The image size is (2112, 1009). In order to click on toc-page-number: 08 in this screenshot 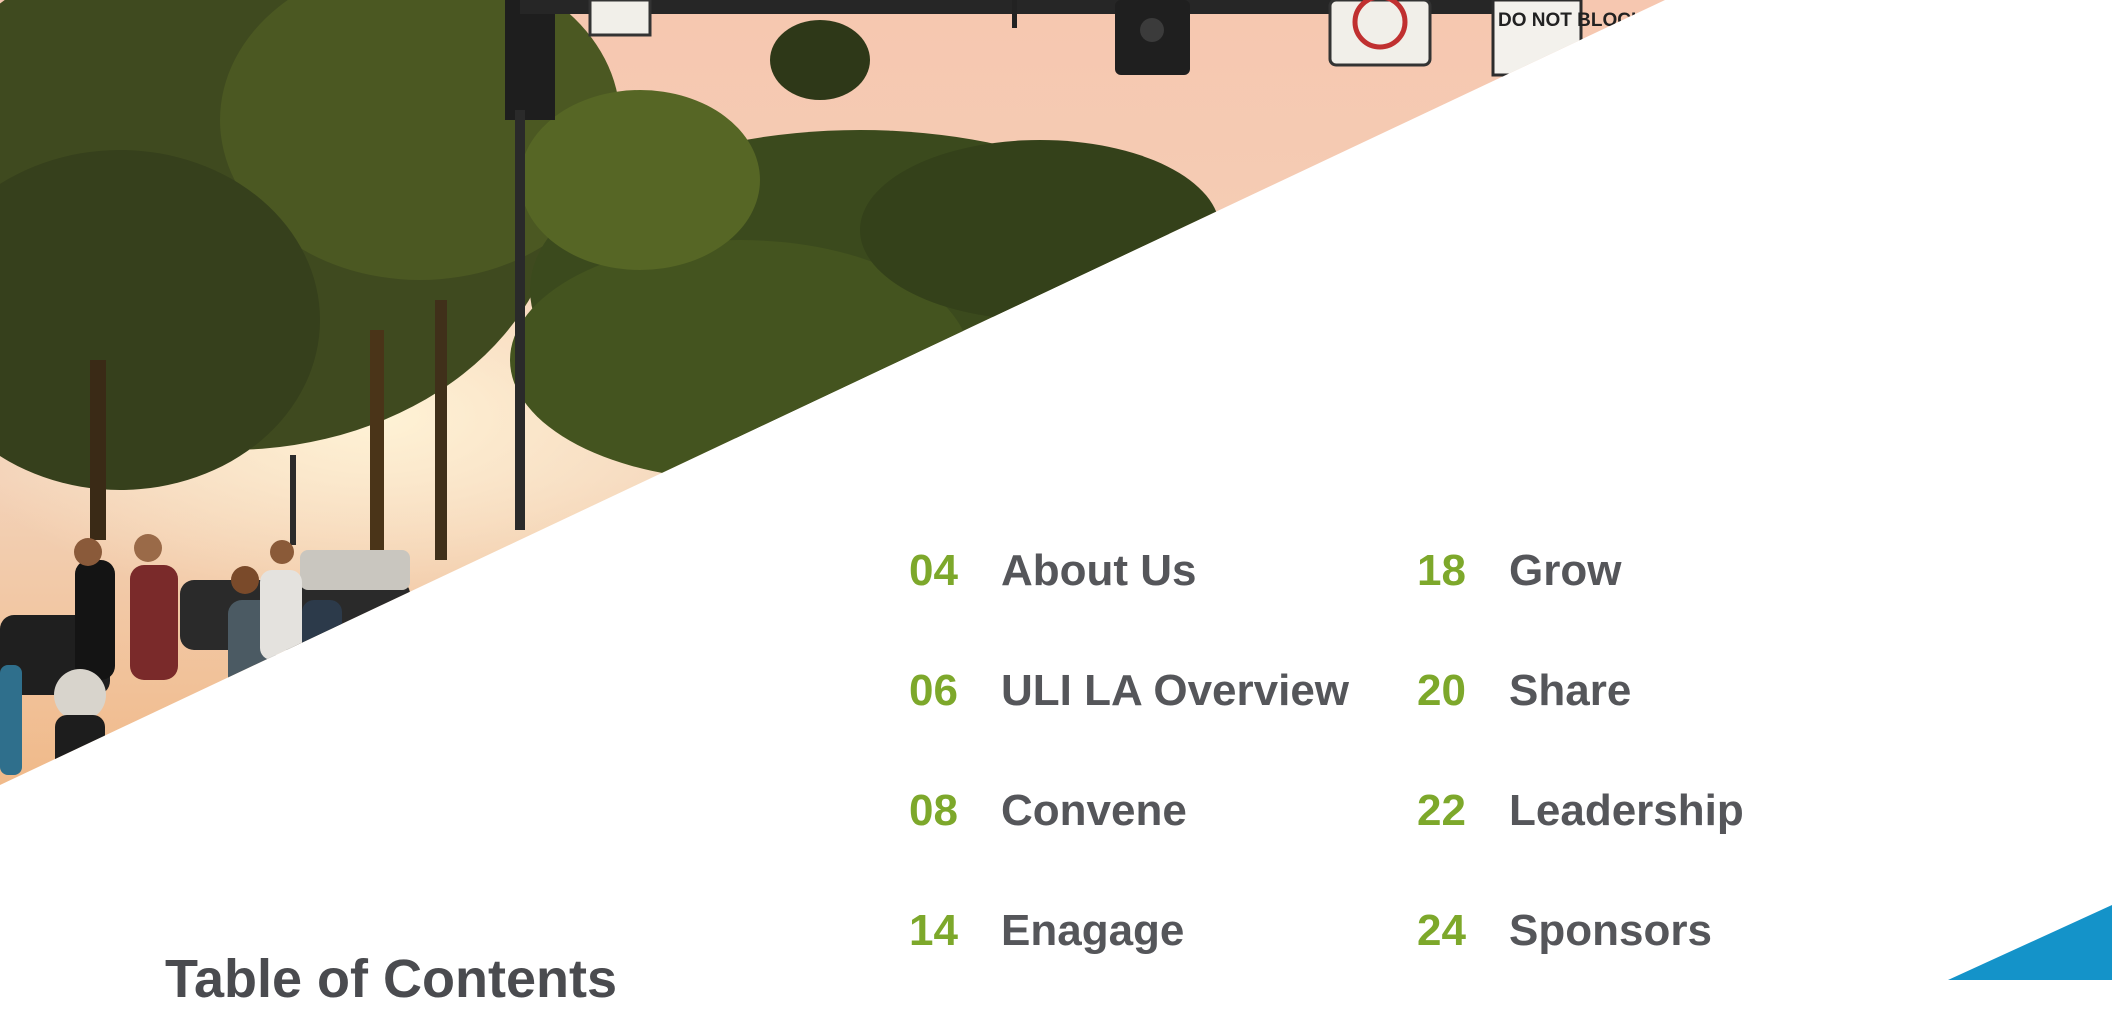, I will do `click(933, 810)`.